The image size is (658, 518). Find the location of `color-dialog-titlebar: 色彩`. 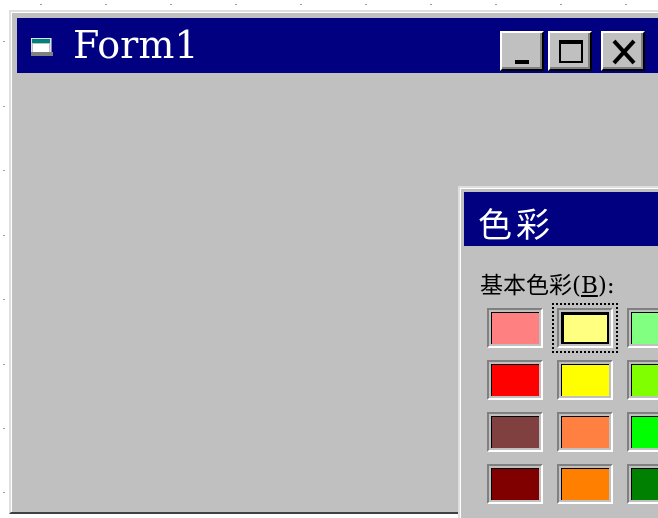

color-dialog-titlebar: 色彩 is located at coordinates (561, 219).